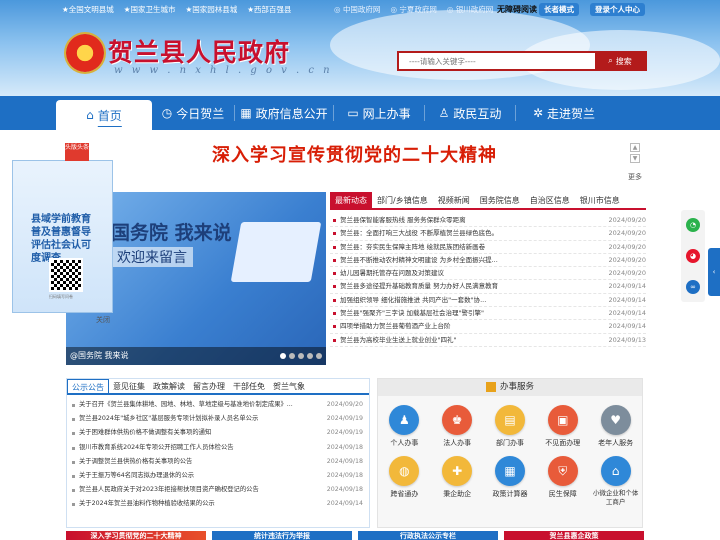  I want to click on gov-links: ◎ 中国政府网 ◎ 宁夏政府网 ◎ 银川政府网, so click(413, 9).